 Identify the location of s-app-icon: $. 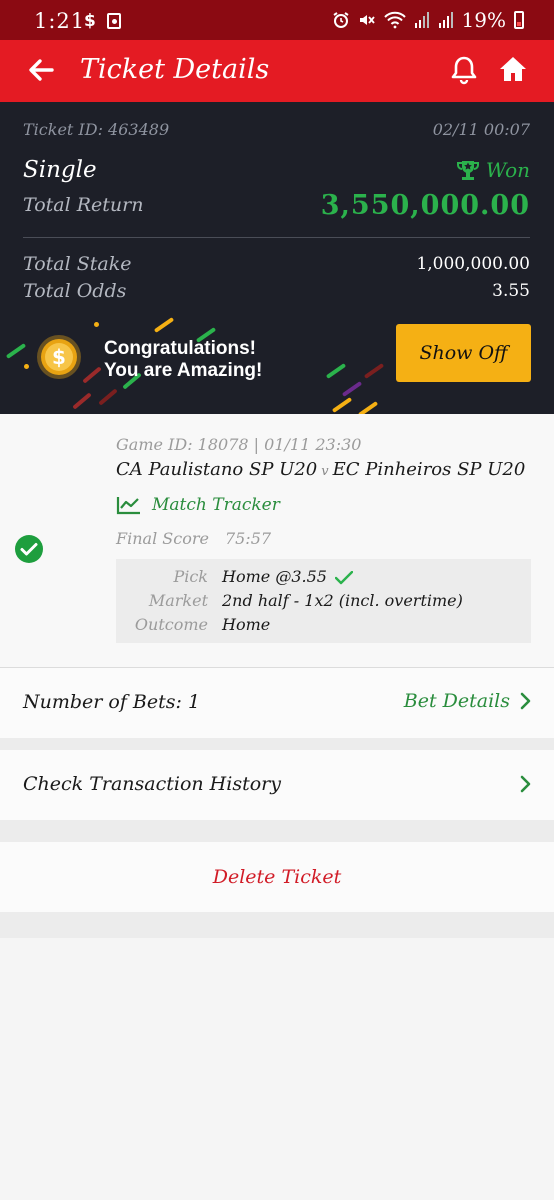
(90, 21).